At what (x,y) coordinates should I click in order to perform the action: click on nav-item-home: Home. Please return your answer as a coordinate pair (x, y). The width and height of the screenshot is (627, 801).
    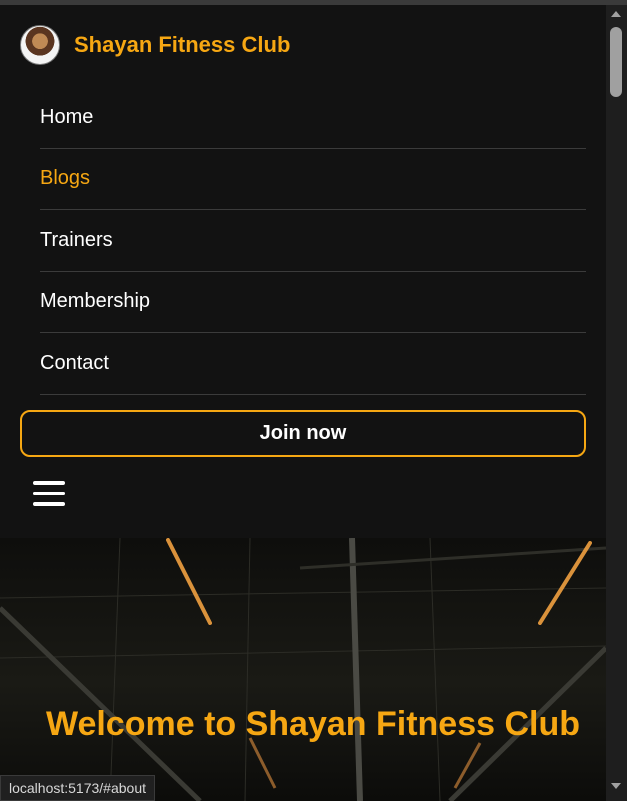
    Looking at the image, I should click on (313, 118).